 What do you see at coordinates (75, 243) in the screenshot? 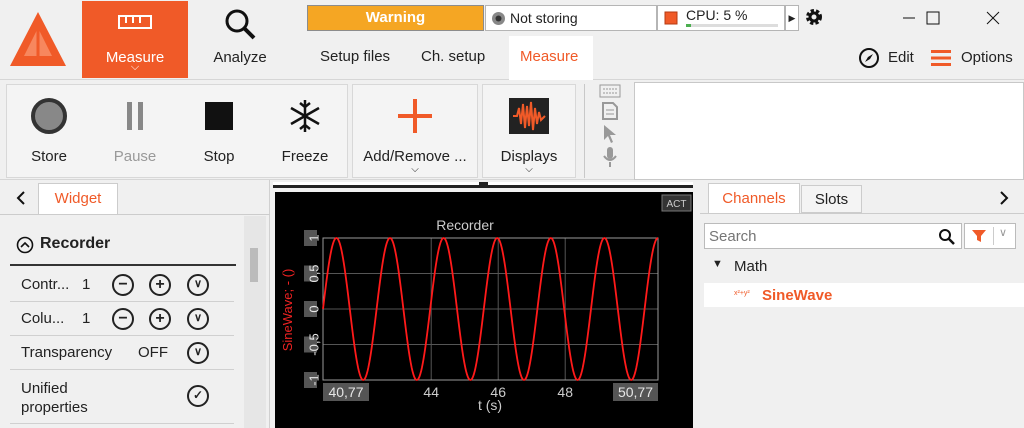
I see `recorder-section-title: Recorder` at bounding box center [75, 243].